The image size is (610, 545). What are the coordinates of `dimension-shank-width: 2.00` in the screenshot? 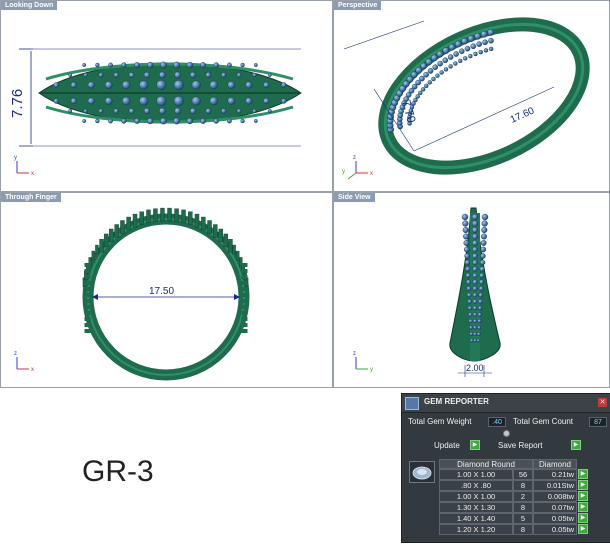 It's located at (475, 368).